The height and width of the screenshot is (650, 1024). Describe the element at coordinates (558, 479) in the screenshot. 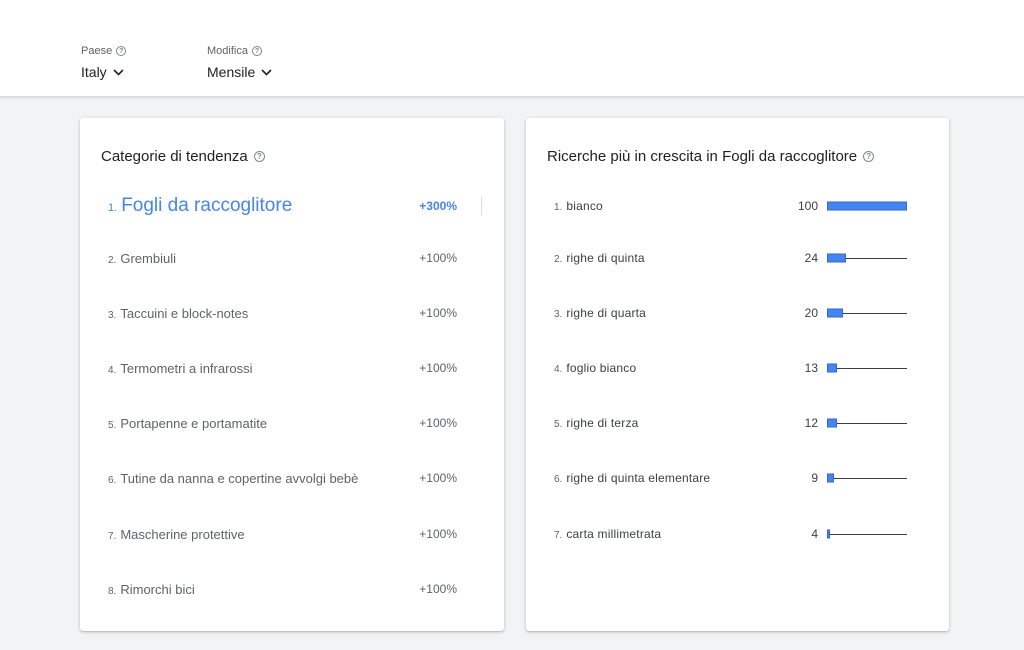

I see `query-rank: 6.` at that location.